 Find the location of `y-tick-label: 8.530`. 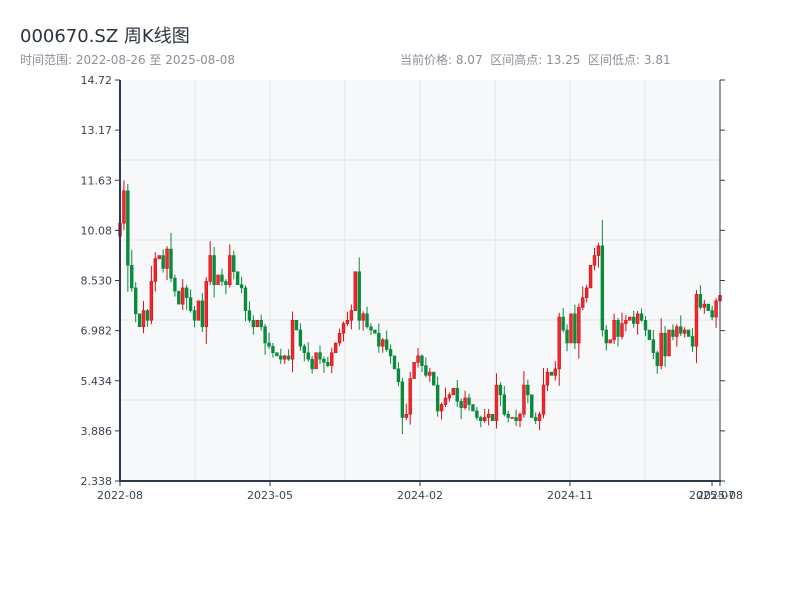

y-tick-label: 8.530 is located at coordinates (97, 281).